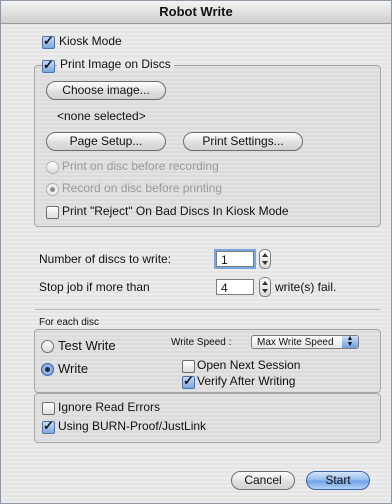  I want to click on start-button: Start, so click(338, 480).